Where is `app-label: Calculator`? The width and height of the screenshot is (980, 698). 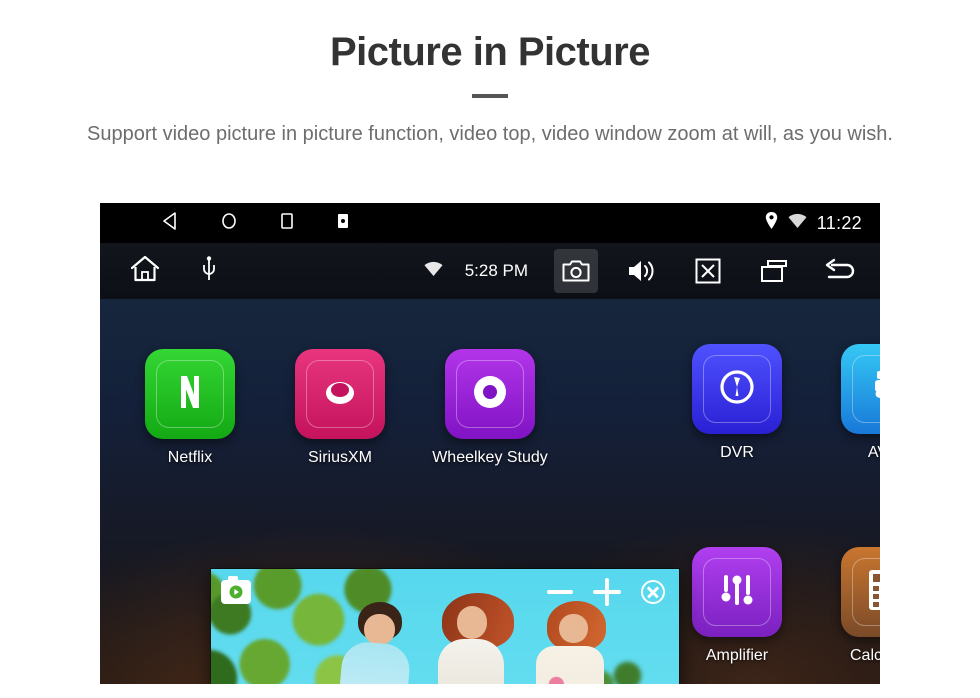 app-label: Calculator is located at coordinates (864, 655).